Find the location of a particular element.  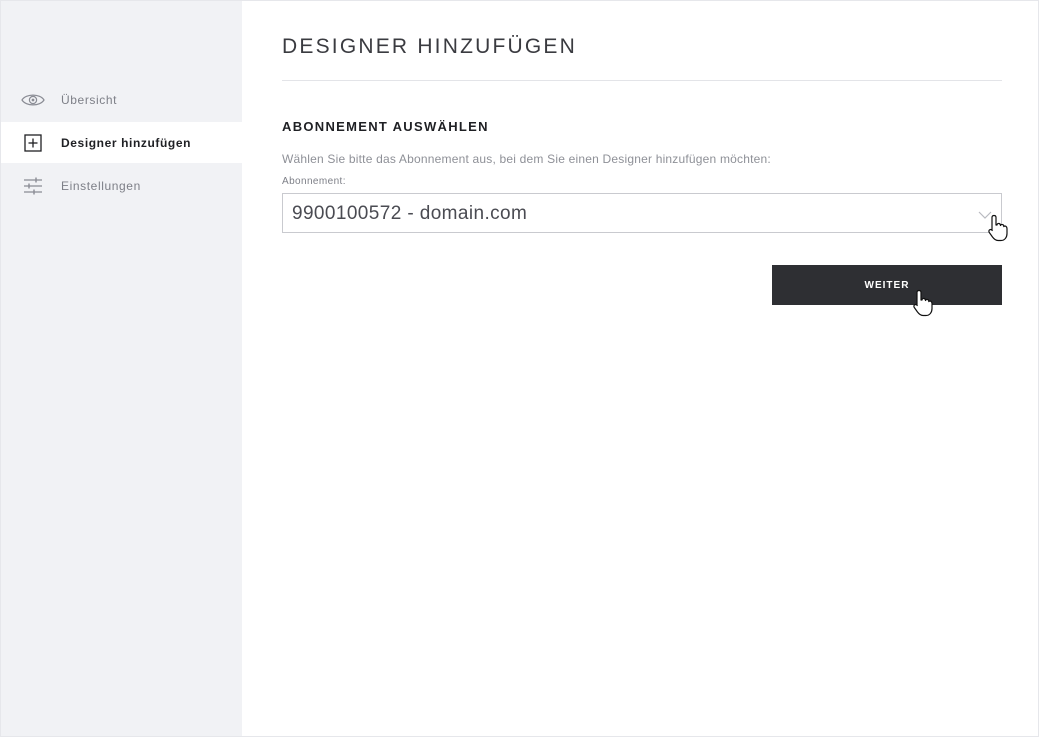

subscription-field-label: Abonnement: is located at coordinates (314, 181).